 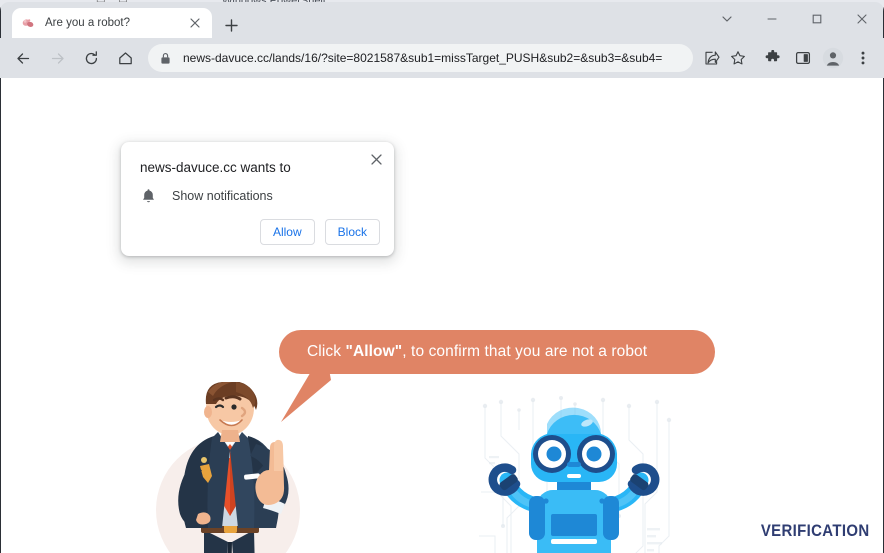 What do you see at coordinates (803, 58) in the screenshot?
I see `side-panel-icon` at bounding box center [803, 58].